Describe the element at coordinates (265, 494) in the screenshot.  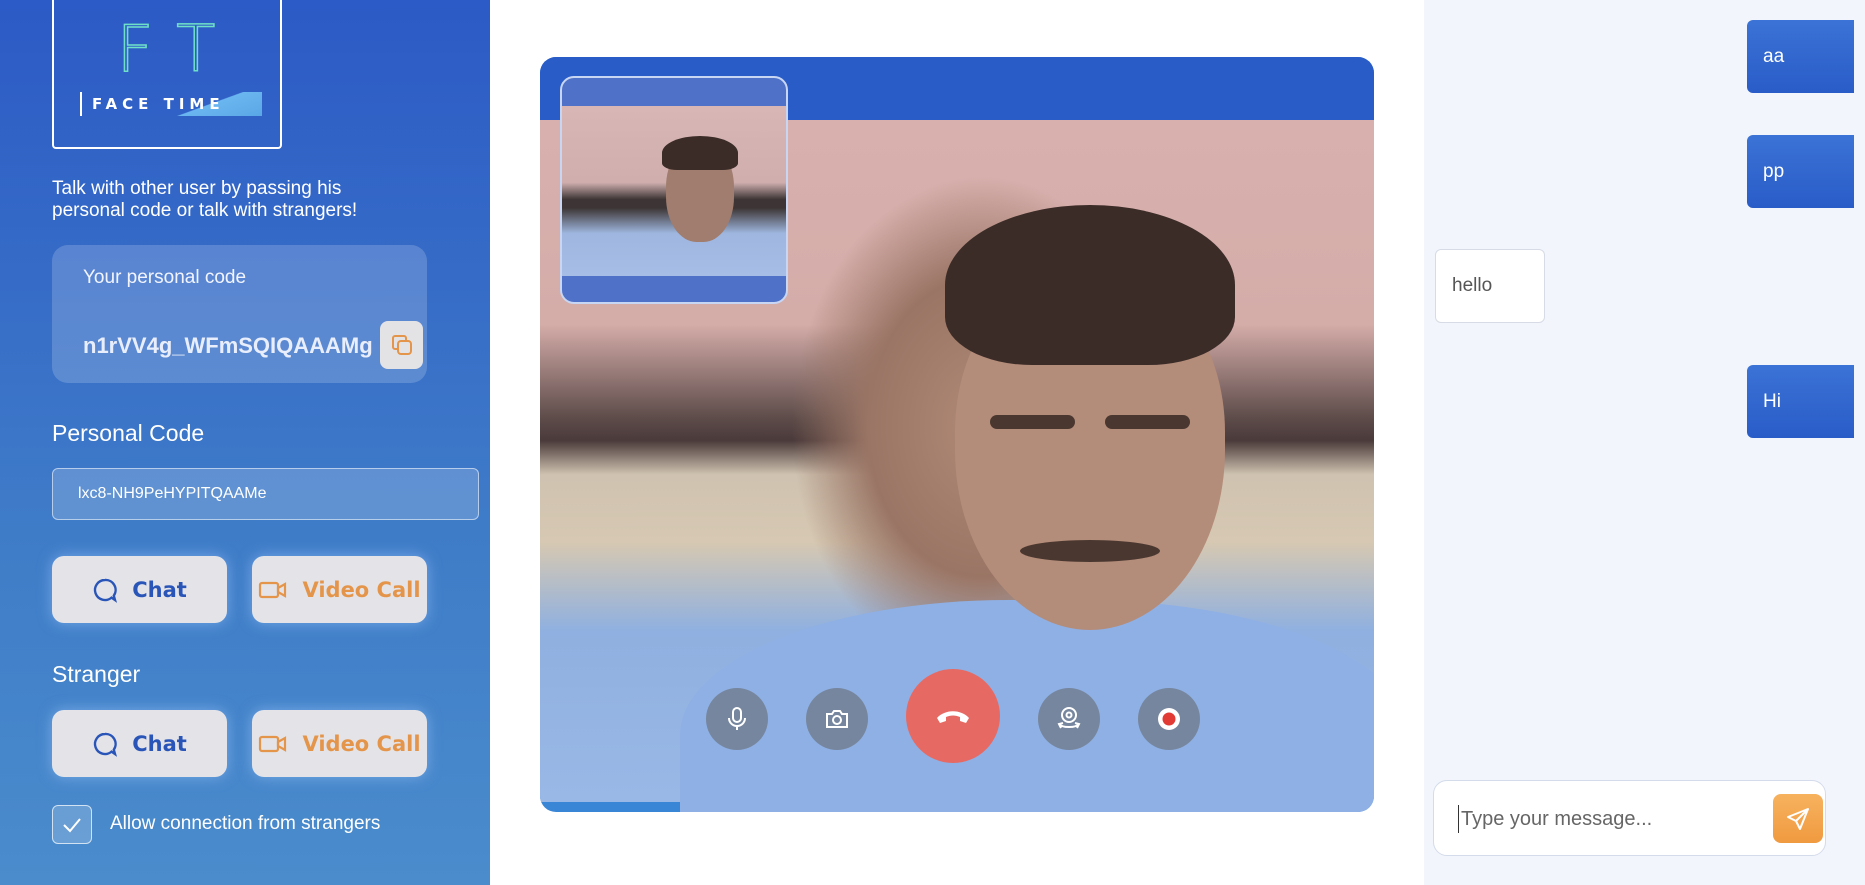
I see `personal-code-input` at that location.